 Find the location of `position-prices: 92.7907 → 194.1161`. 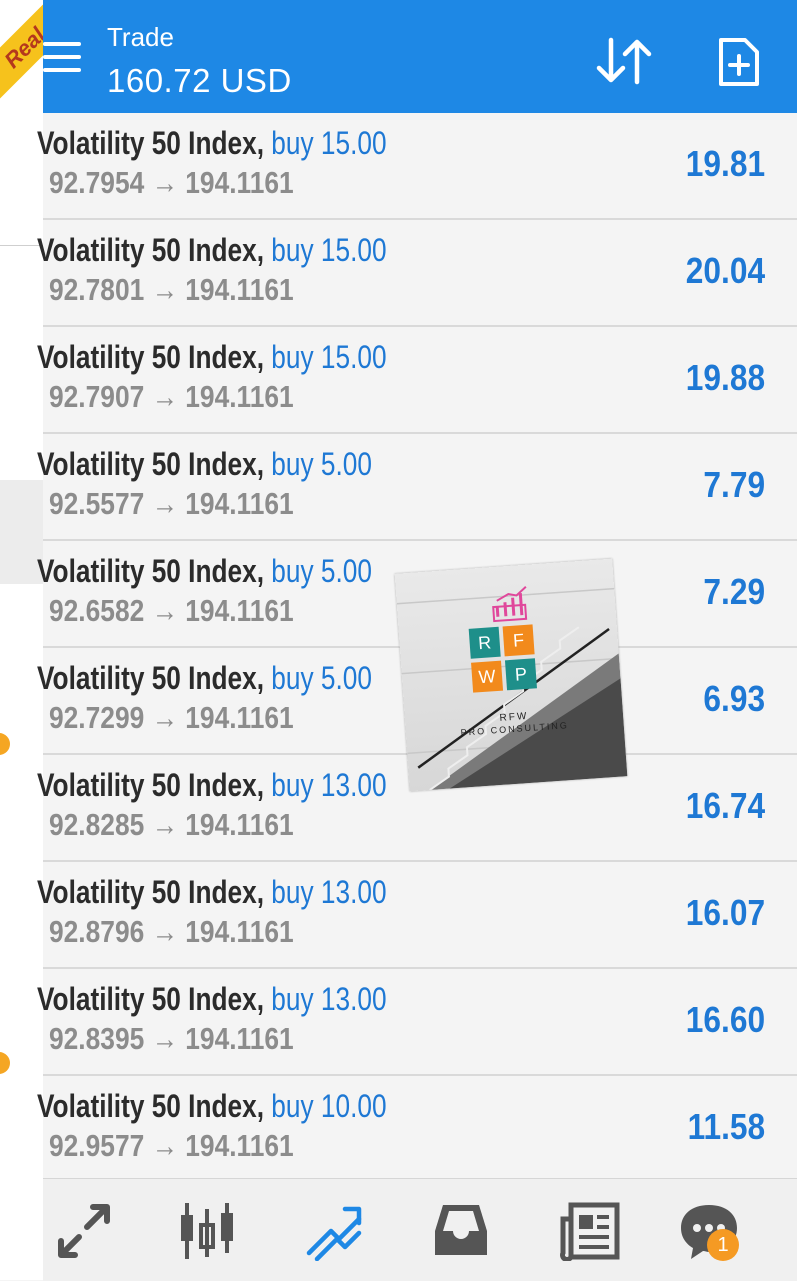

position-prices: 92.7907 → 194.1161 is located at coordinates (171, 397).